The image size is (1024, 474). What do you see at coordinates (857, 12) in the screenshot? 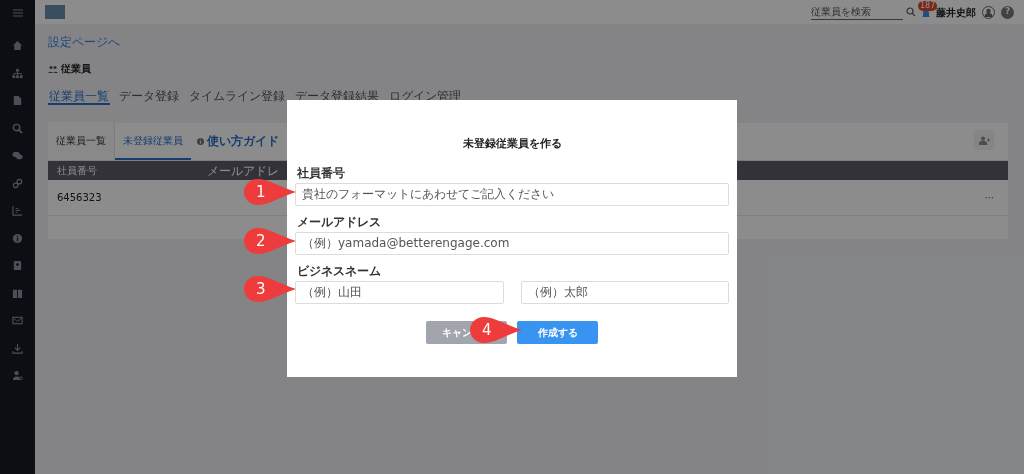
I see `search-field: 従業員を検索` at bounding box center [857, 12].